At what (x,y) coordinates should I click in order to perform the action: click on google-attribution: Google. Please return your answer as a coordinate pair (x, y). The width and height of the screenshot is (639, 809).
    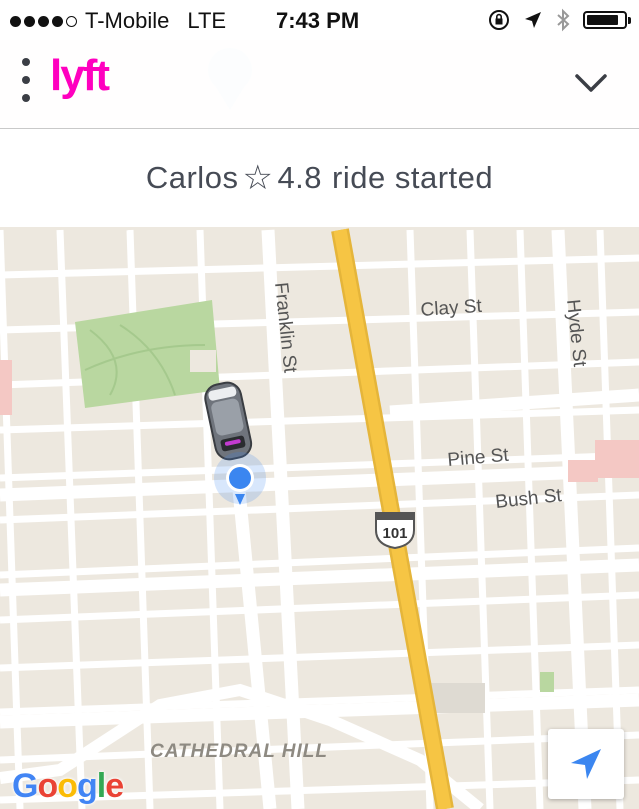
    Looking at the image, I should click on (68, 786).